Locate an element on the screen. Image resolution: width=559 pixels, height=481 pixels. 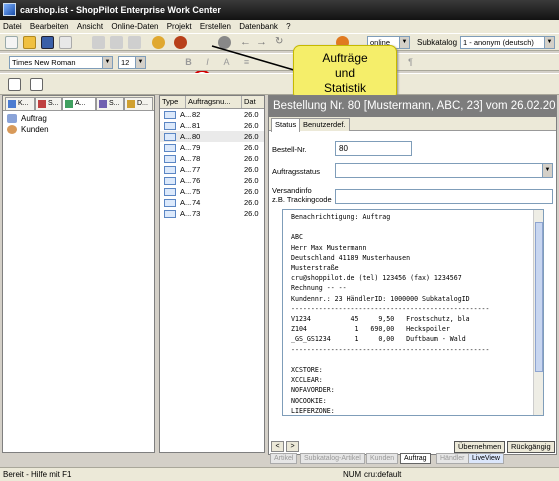
versandinfo-field is located at coordinates (444, 196).